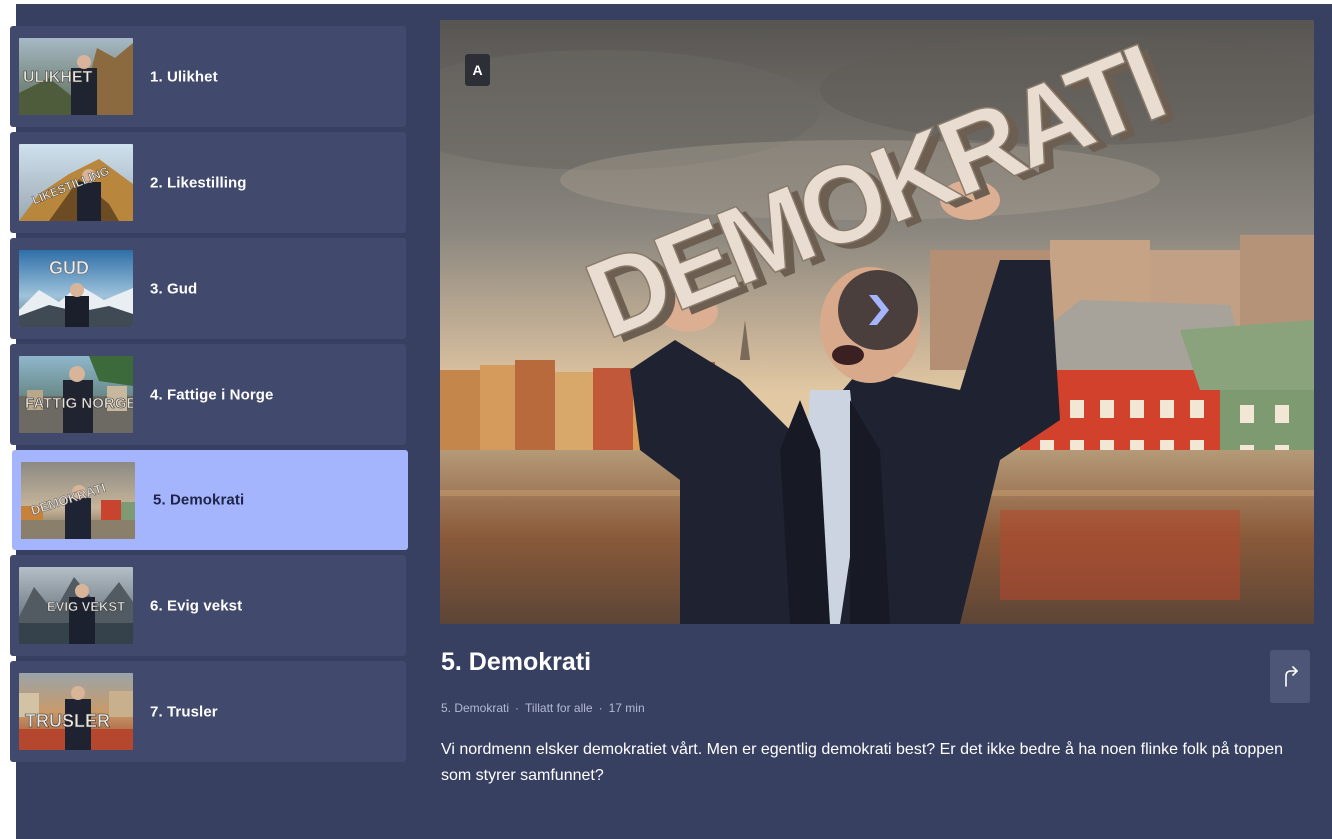  What do you see at coordinates (516, 662) in the screenshot?
I see `episode-heading: 5. Demokrati` at bounding box center [516, 662].